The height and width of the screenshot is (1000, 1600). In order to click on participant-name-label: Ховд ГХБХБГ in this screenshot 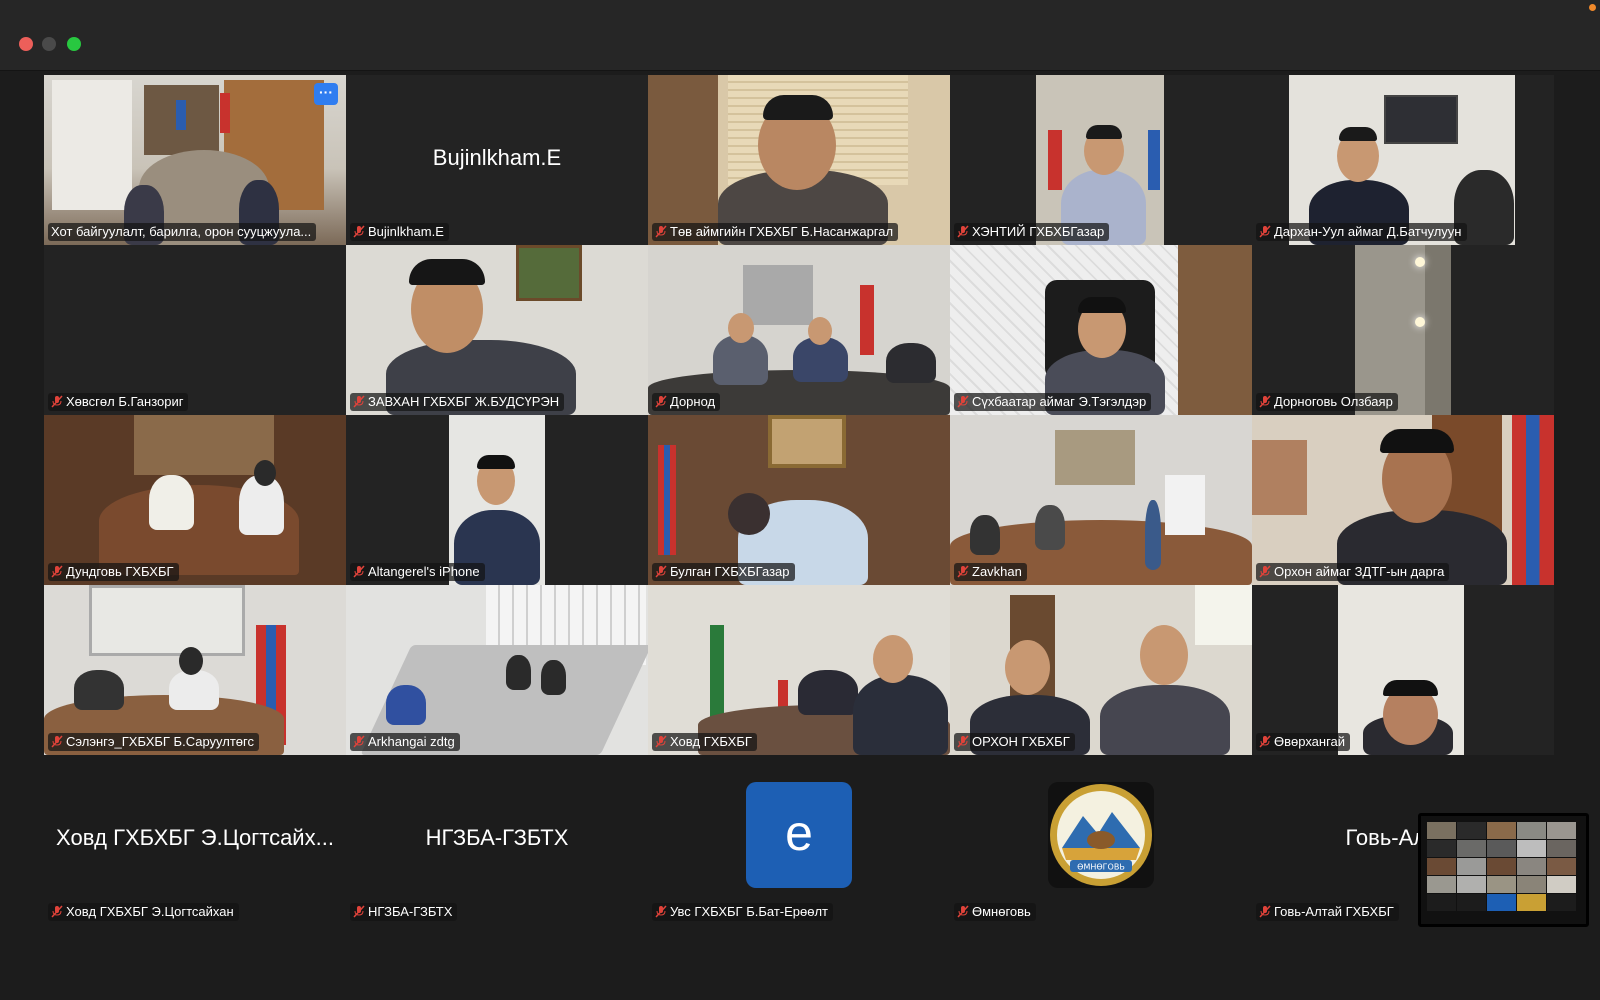, I will do `click(704, 742)`.